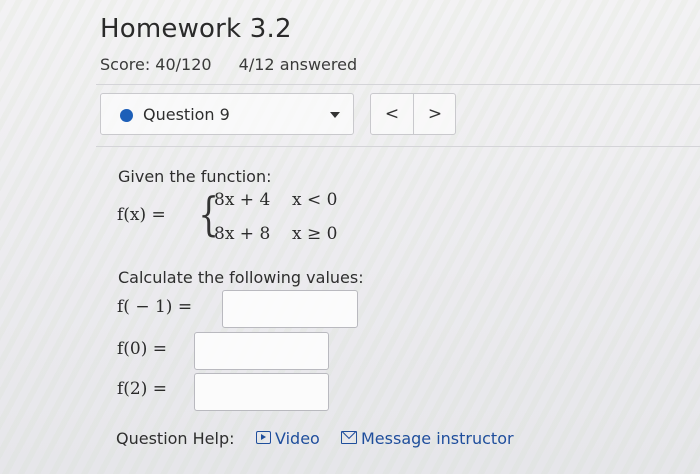 The image size is (700, 474). What do you see at coordinates (175, 438) in the screenshot?
I see `question-help-label: Question Help:` at bounding box center [175, 438].